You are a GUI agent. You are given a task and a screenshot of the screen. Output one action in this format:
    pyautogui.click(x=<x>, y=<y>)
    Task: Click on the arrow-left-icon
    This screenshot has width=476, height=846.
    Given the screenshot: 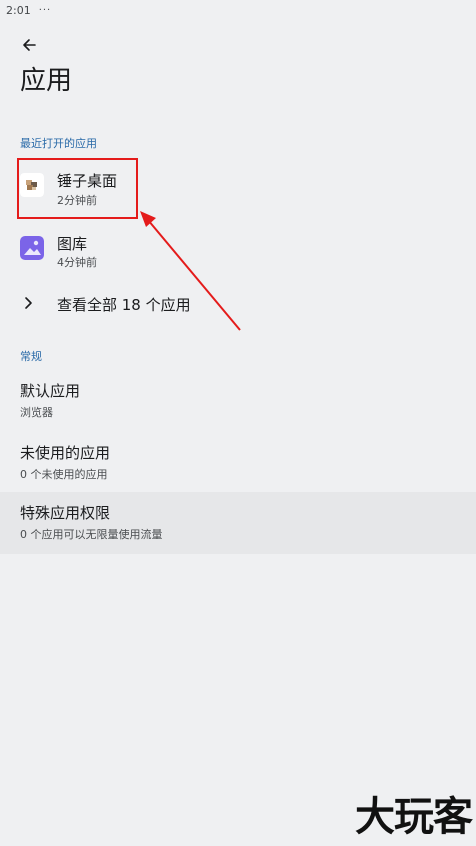 What is the action you would take?
    pyautogui.click(x=29, y=45)
    